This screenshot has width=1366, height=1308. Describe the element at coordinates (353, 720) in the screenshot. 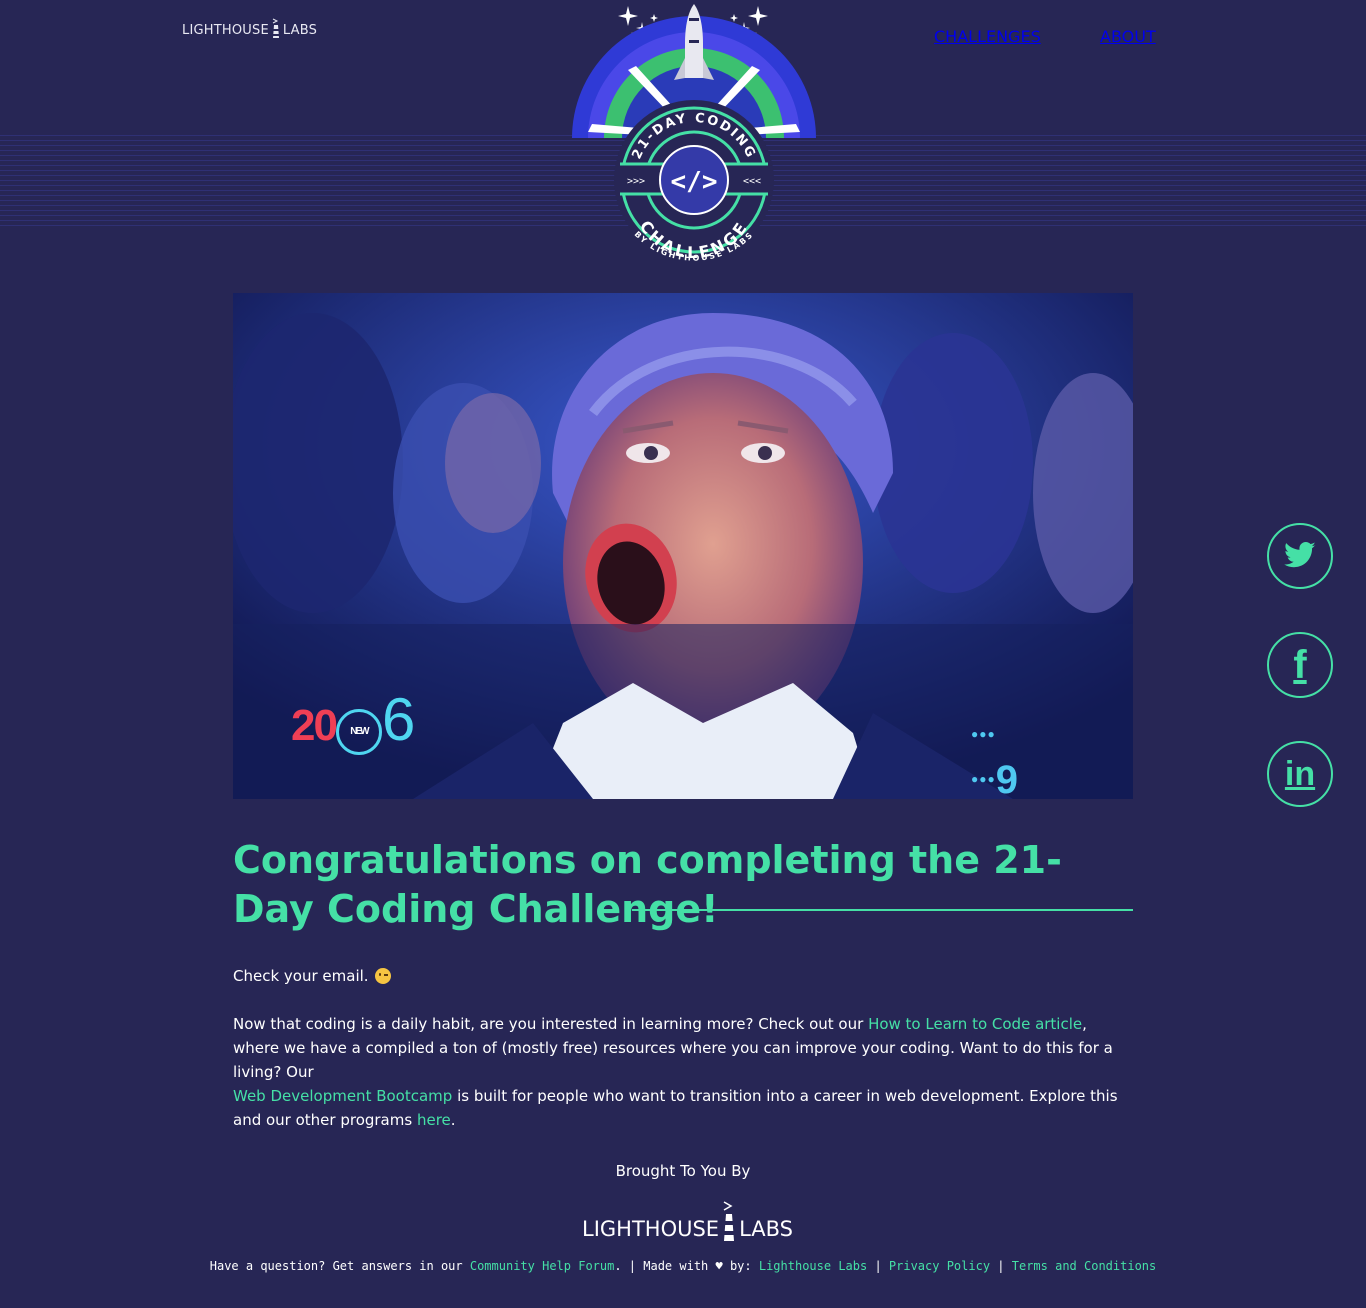

I see `hero-overlay-year: 20 NEW 6` at that location.